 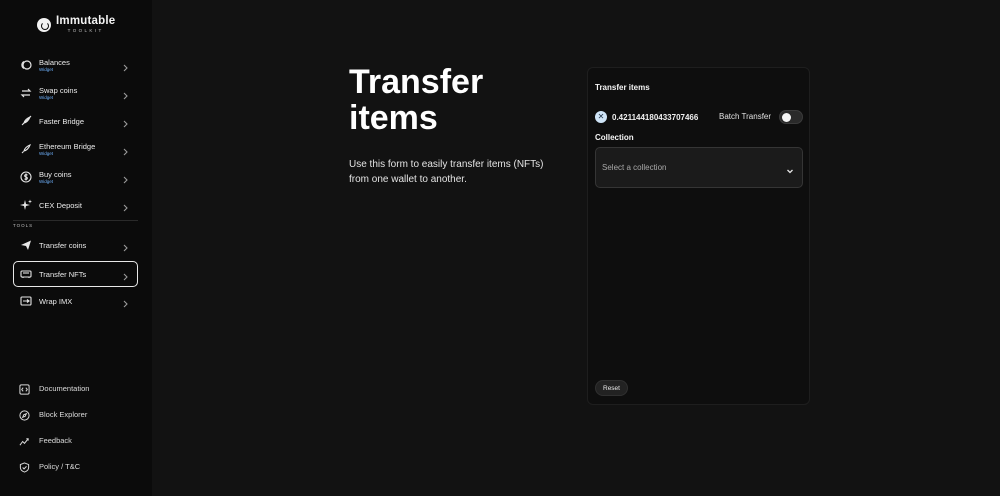 What do you see at coordinates (655, 117) in the screenshot?
I see `imx-balance: 0.421144180433707466` at bounding box center [655, 117].